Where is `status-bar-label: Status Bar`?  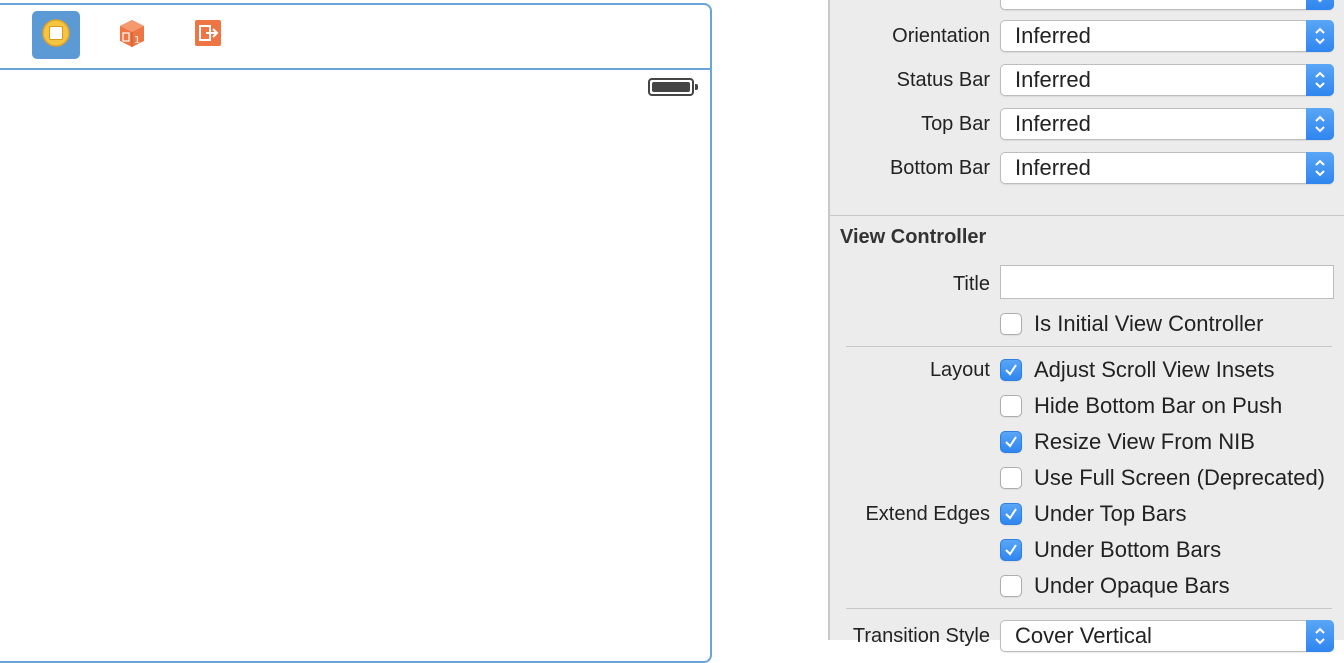 status-bar-label: Status Bar is located at coordinates (943, 80).